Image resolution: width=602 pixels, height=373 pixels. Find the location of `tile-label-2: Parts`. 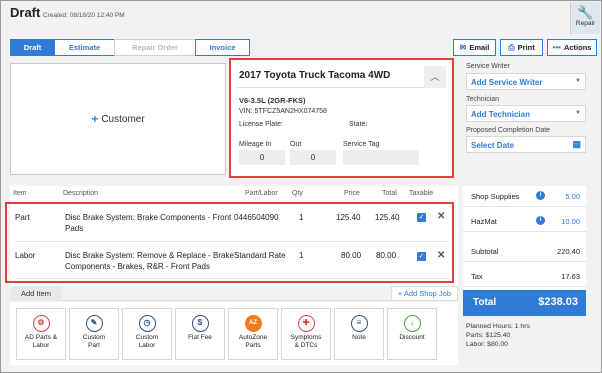

tile-label-2: Parts is located at coordinates (253, 345).